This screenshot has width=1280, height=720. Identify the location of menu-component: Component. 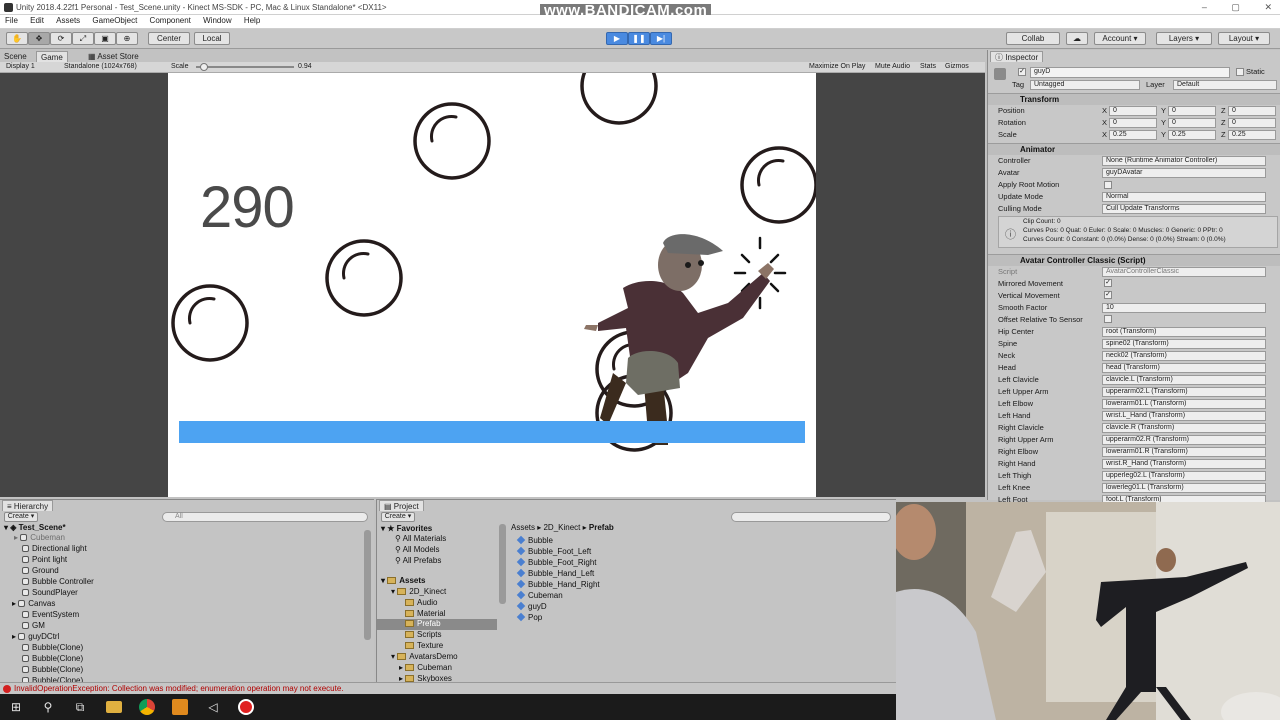
(170, 20).